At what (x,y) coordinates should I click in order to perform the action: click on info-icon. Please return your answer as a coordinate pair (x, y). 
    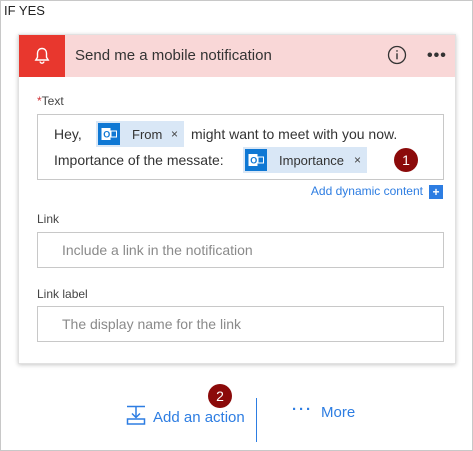
    Looking at the image, I should click on (397, 55).